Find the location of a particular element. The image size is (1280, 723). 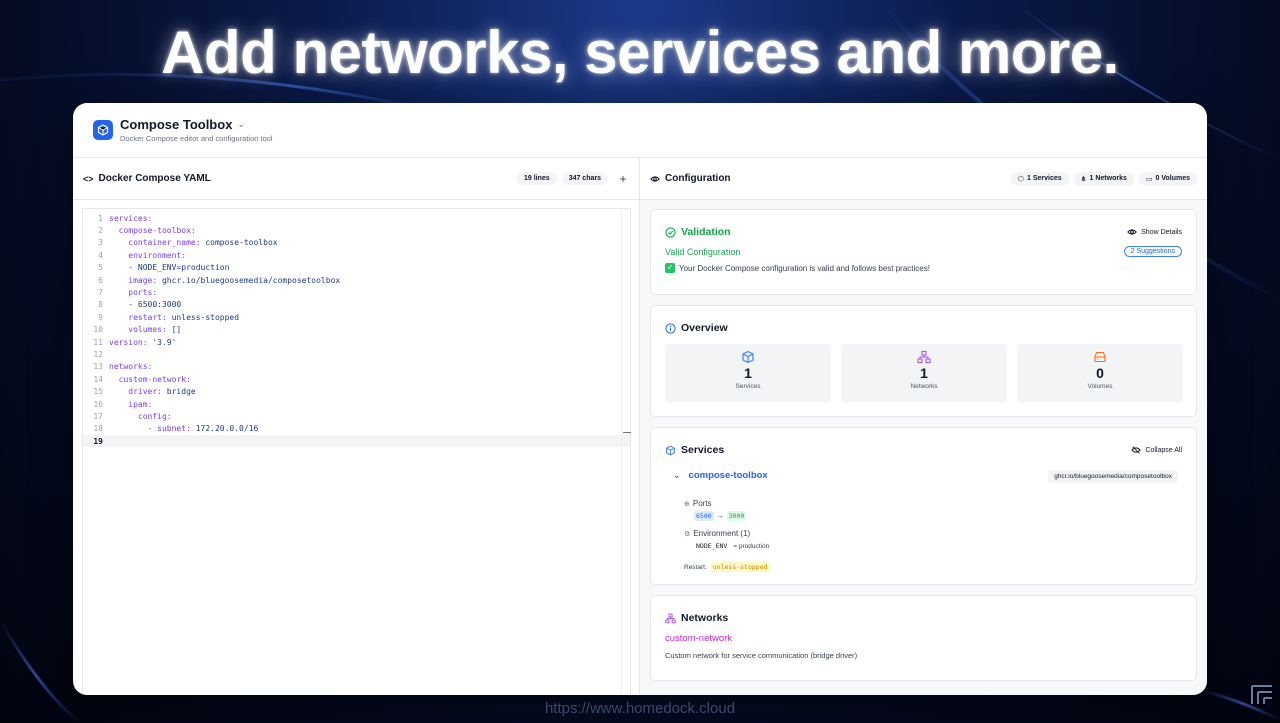

service-ports: ⊕ Ports 6500 → 3000 is located at coordinates (715, 510).